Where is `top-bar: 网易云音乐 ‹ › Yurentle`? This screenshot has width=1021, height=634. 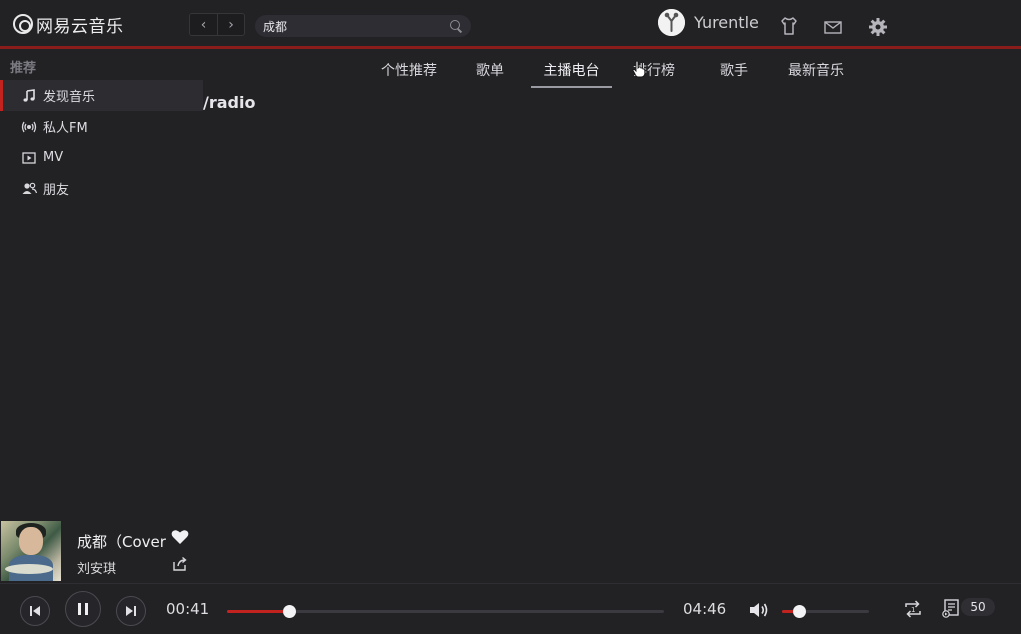
top-bar: 网易云音乐 ‹ › Yurentle is located at coordinates (510, 23).